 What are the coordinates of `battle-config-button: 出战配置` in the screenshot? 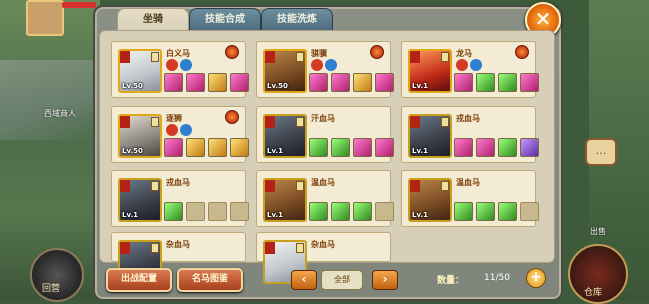 It's located at (139, 280).